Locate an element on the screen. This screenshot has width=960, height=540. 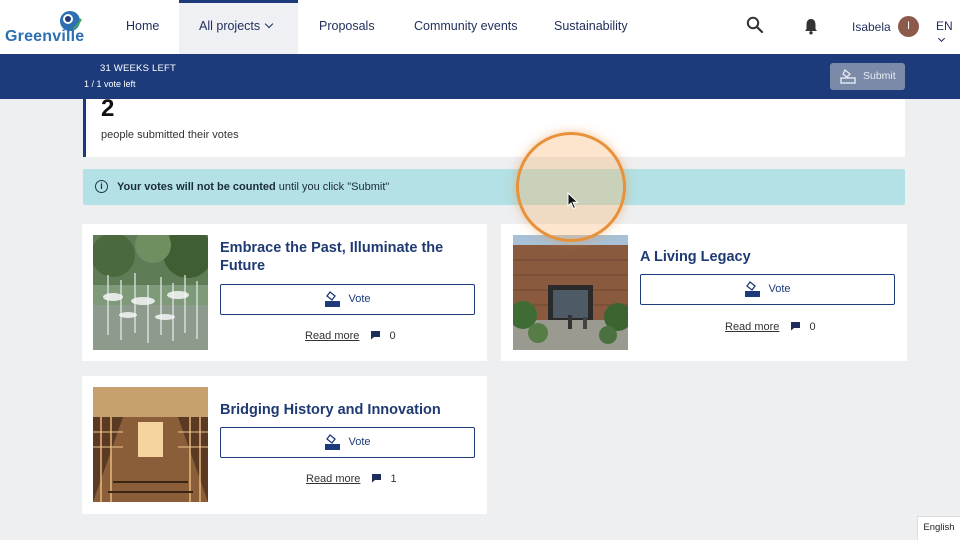
notice-bold: Your votes will not be counted is located at coordinates (196, 187).